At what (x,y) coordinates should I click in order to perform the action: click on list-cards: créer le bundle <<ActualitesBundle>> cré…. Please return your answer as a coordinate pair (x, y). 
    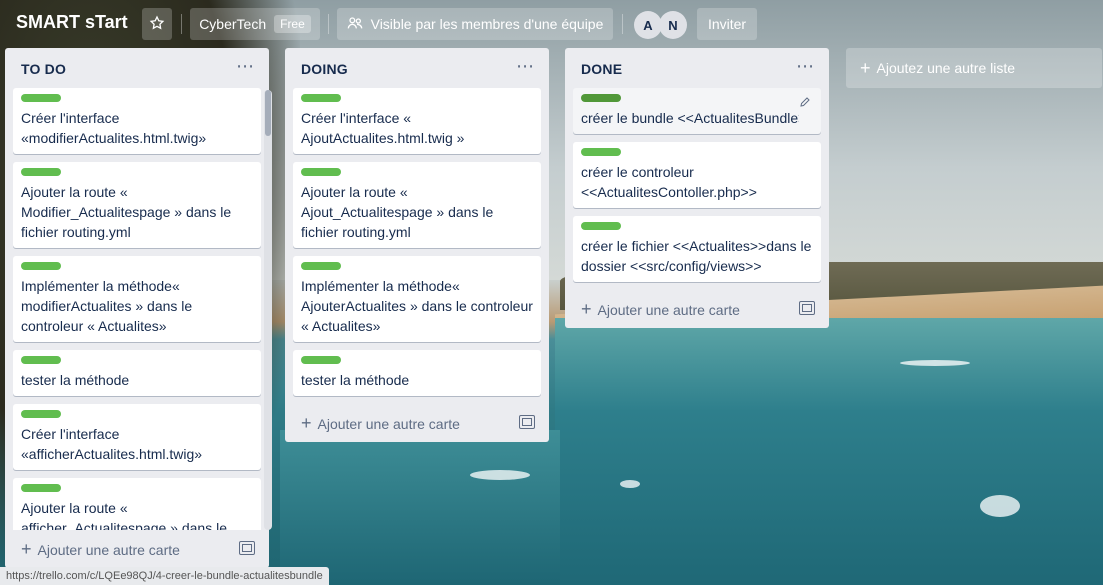
    Looking at the image, I should click on (697, 185).